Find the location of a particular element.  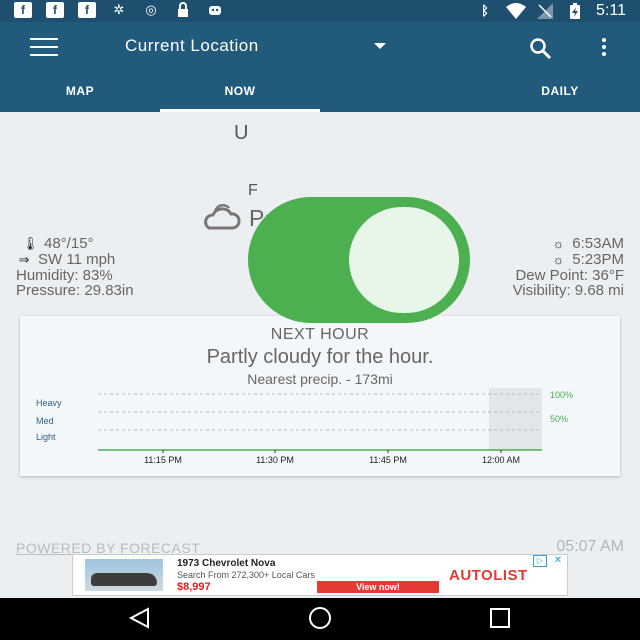

ad-price: $8,997 is located at coordinates (194, 587).